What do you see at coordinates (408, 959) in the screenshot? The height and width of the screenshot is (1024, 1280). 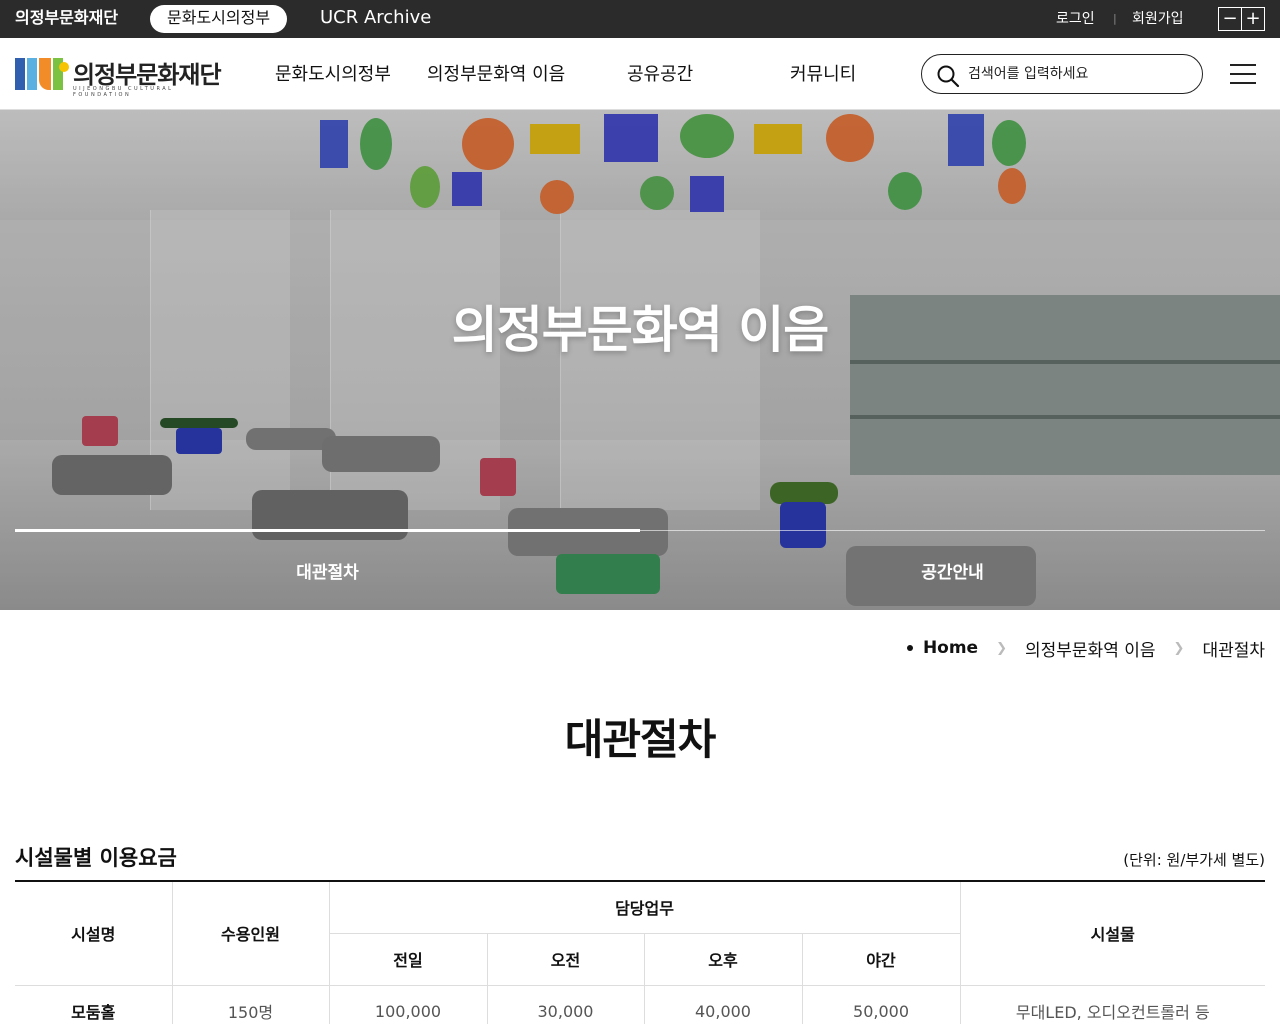 I see `header-full-day: 전일` at bounding box center [408, 959].